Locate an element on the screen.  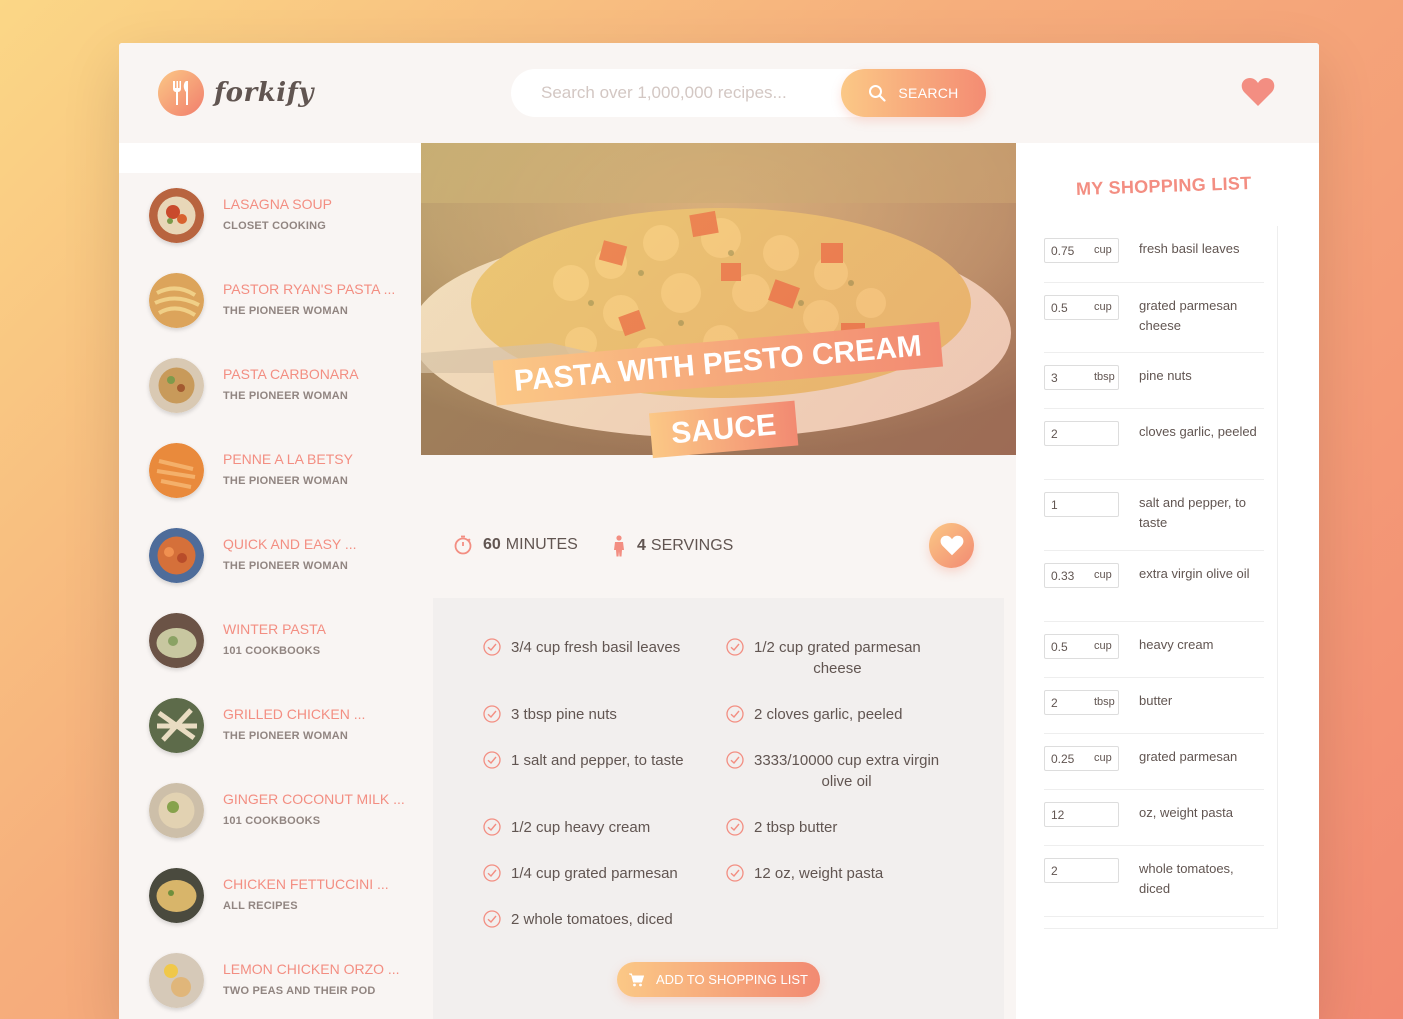
shopping-item-description: butter is located at coordinates (1156, 700).